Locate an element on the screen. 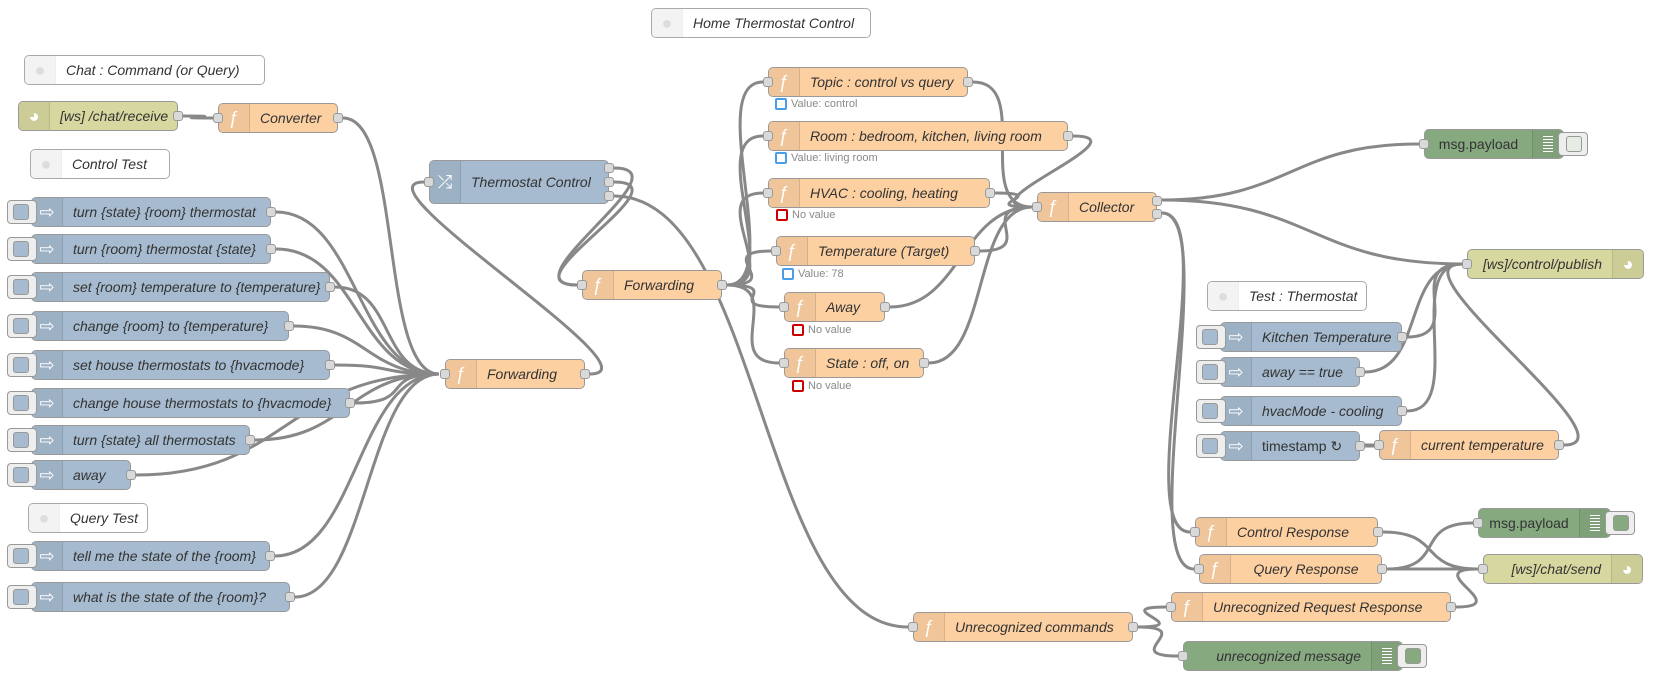  comment-query-test: ● Query Test is located at coordinates (88, 518).